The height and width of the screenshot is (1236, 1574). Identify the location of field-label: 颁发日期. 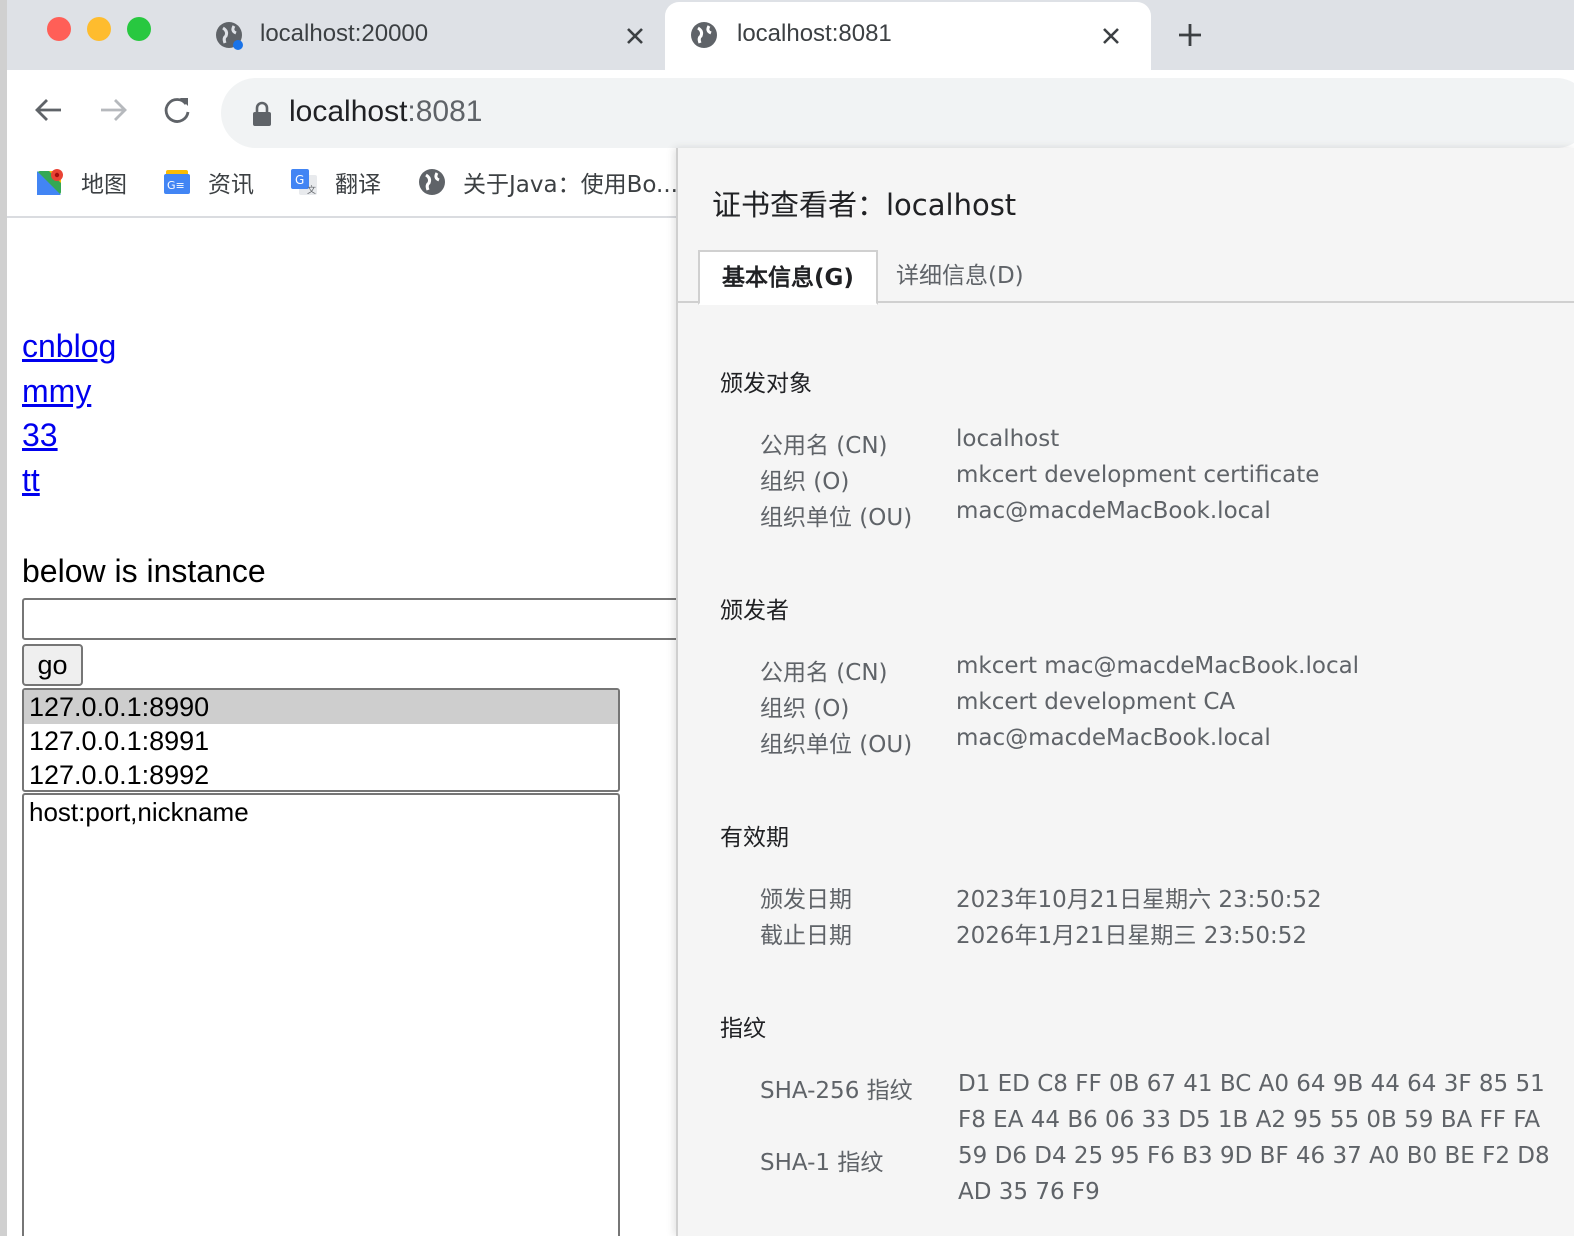
(806, 900).